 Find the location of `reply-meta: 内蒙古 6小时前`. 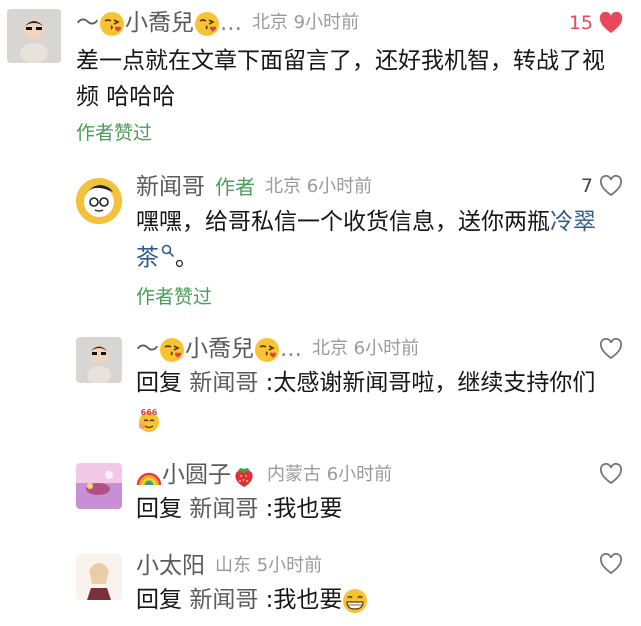

reply-meta: 内蒙古 6小时前 is located at coordinates (330, 475).